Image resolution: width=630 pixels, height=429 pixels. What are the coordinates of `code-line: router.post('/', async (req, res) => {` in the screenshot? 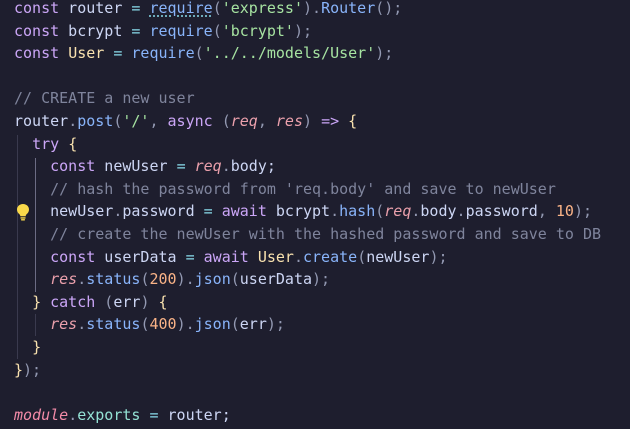 It's located at (185, 121).